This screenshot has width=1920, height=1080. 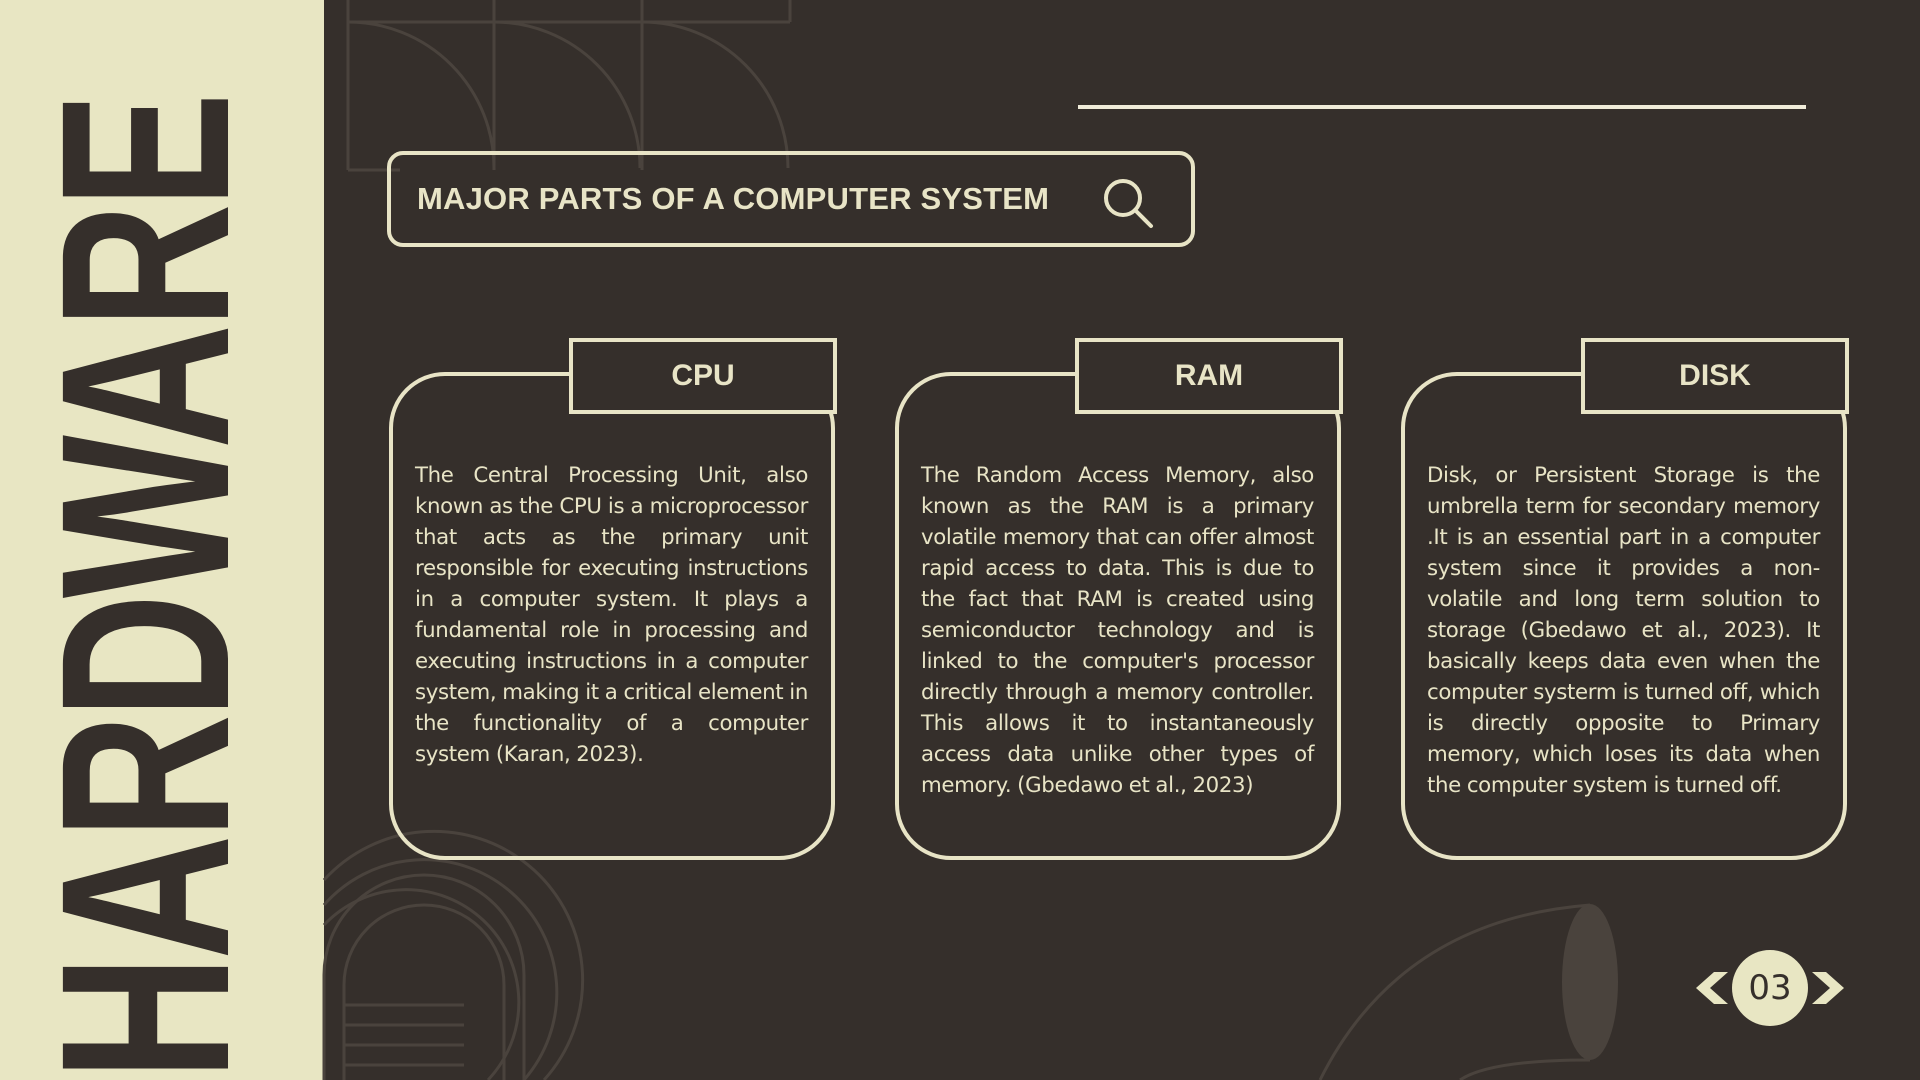 I want to click on top-divider, so click(x=1442, y=107).